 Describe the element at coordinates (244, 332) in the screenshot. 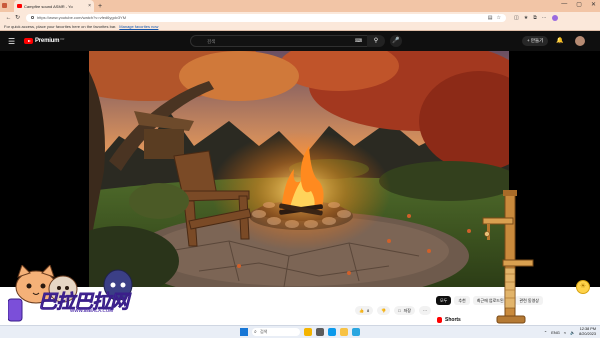

I see `windows-start-icon` at that location.